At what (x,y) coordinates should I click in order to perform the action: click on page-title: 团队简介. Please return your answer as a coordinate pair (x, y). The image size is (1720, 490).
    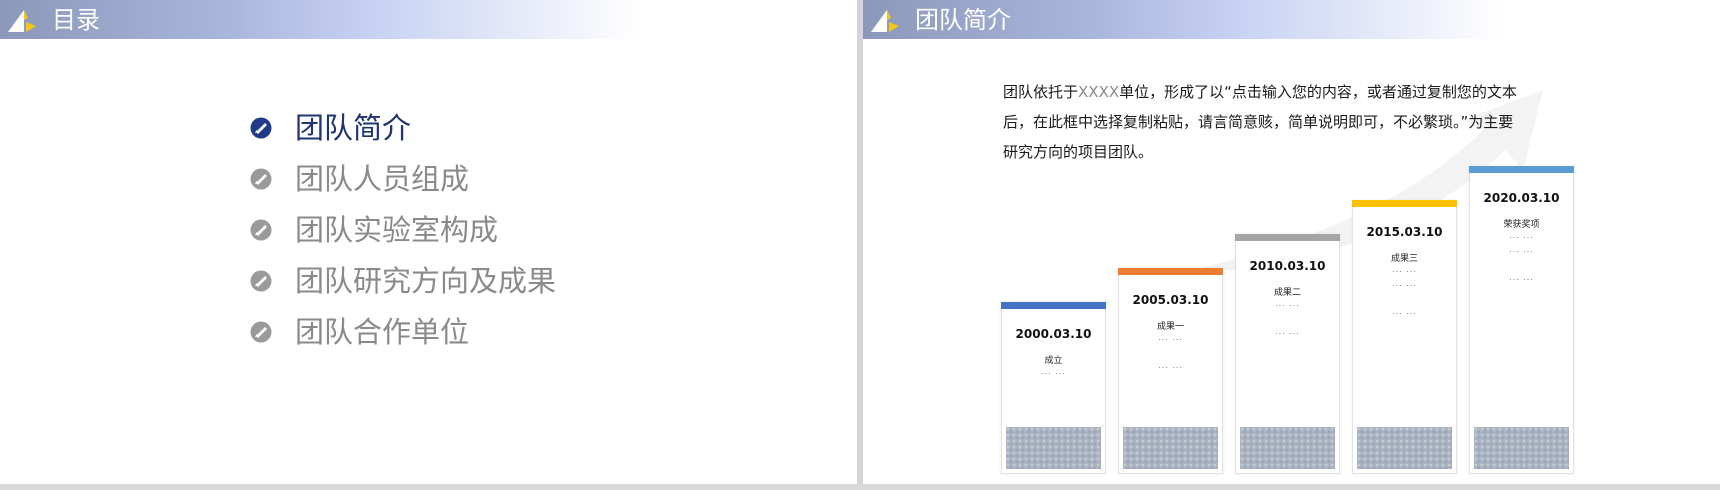
    Looking at the image, I should click on (963, 20).